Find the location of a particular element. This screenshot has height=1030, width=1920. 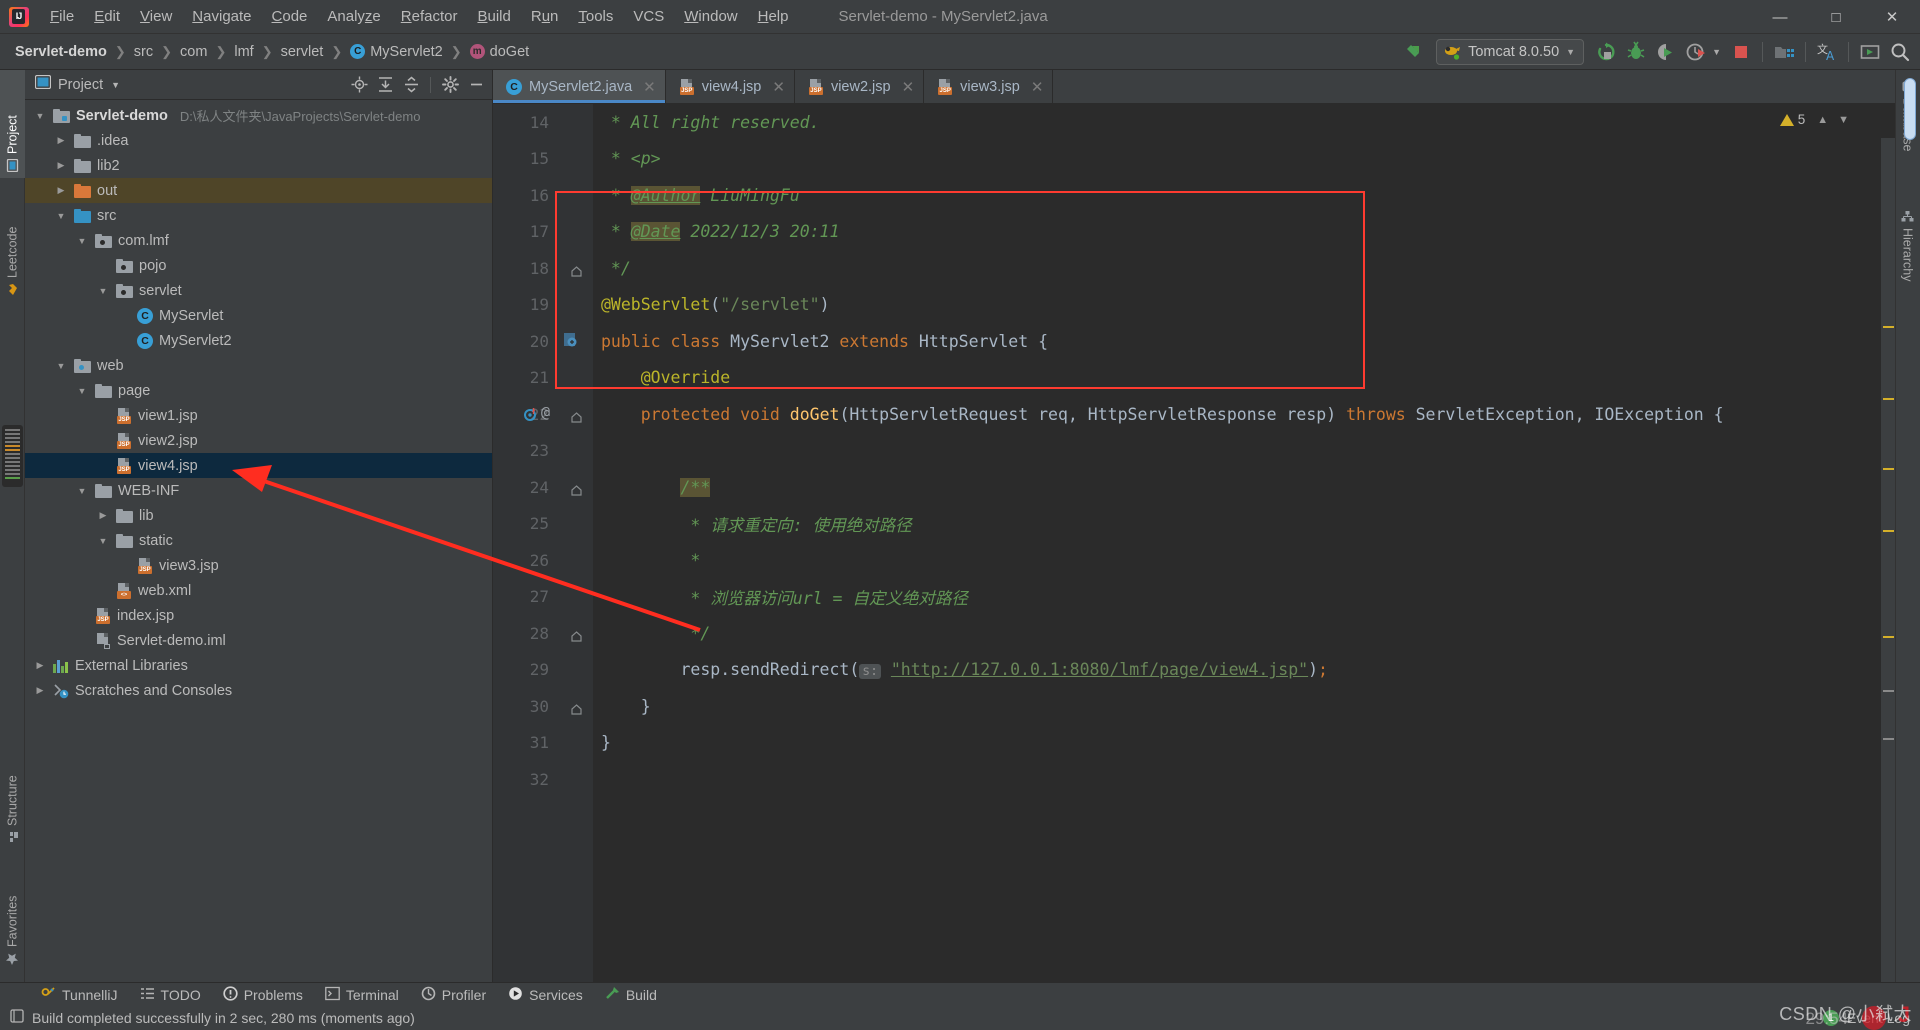

chevron-up-icon: ▲ is located at coordinates (1822, 120).